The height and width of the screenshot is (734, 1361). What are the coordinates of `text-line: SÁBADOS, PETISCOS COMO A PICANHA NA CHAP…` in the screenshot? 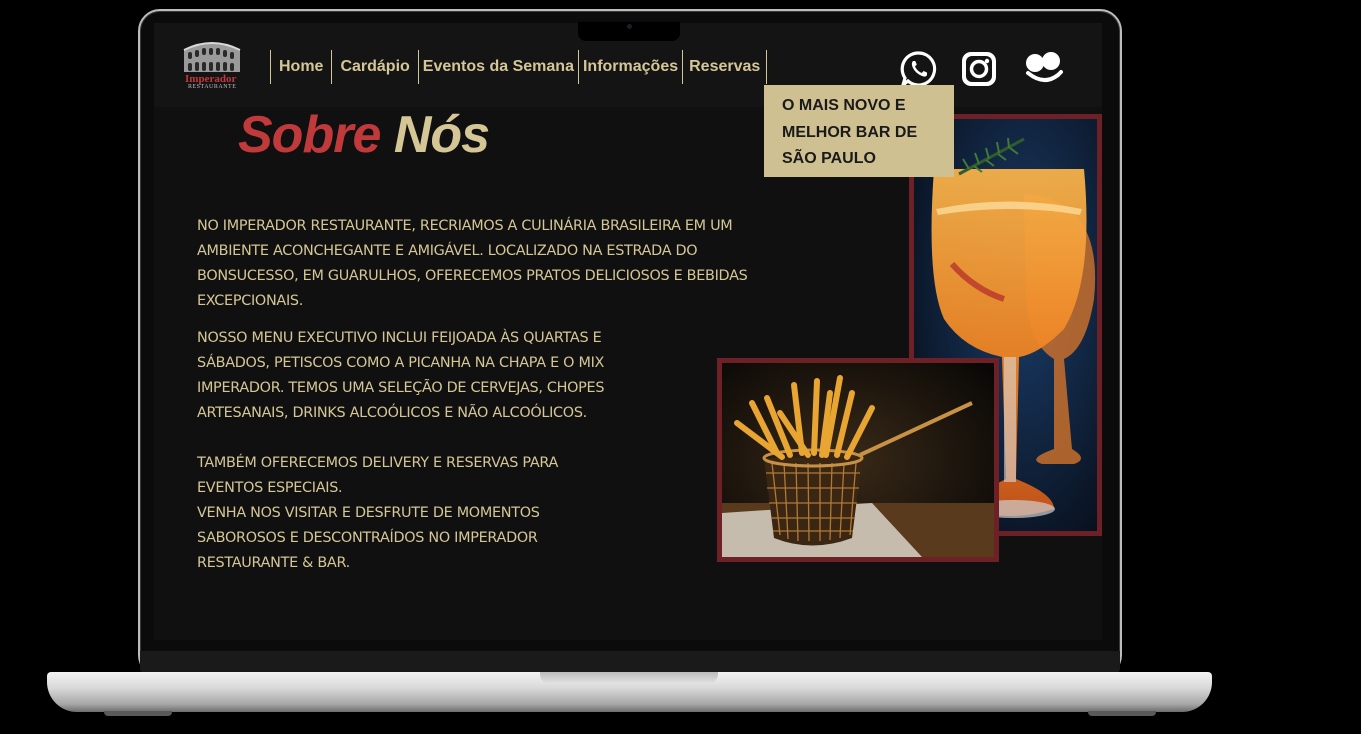 It's located at (401, 363).